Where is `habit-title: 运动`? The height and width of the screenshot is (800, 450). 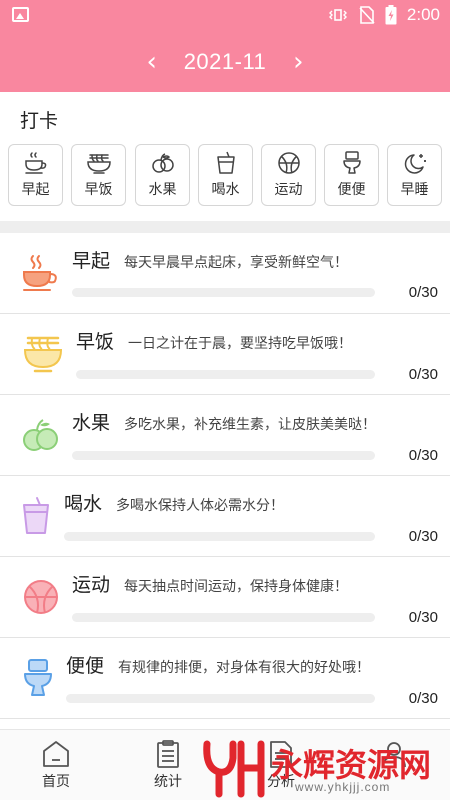 habit-title: 运动 is located at coordinates (91, 585).